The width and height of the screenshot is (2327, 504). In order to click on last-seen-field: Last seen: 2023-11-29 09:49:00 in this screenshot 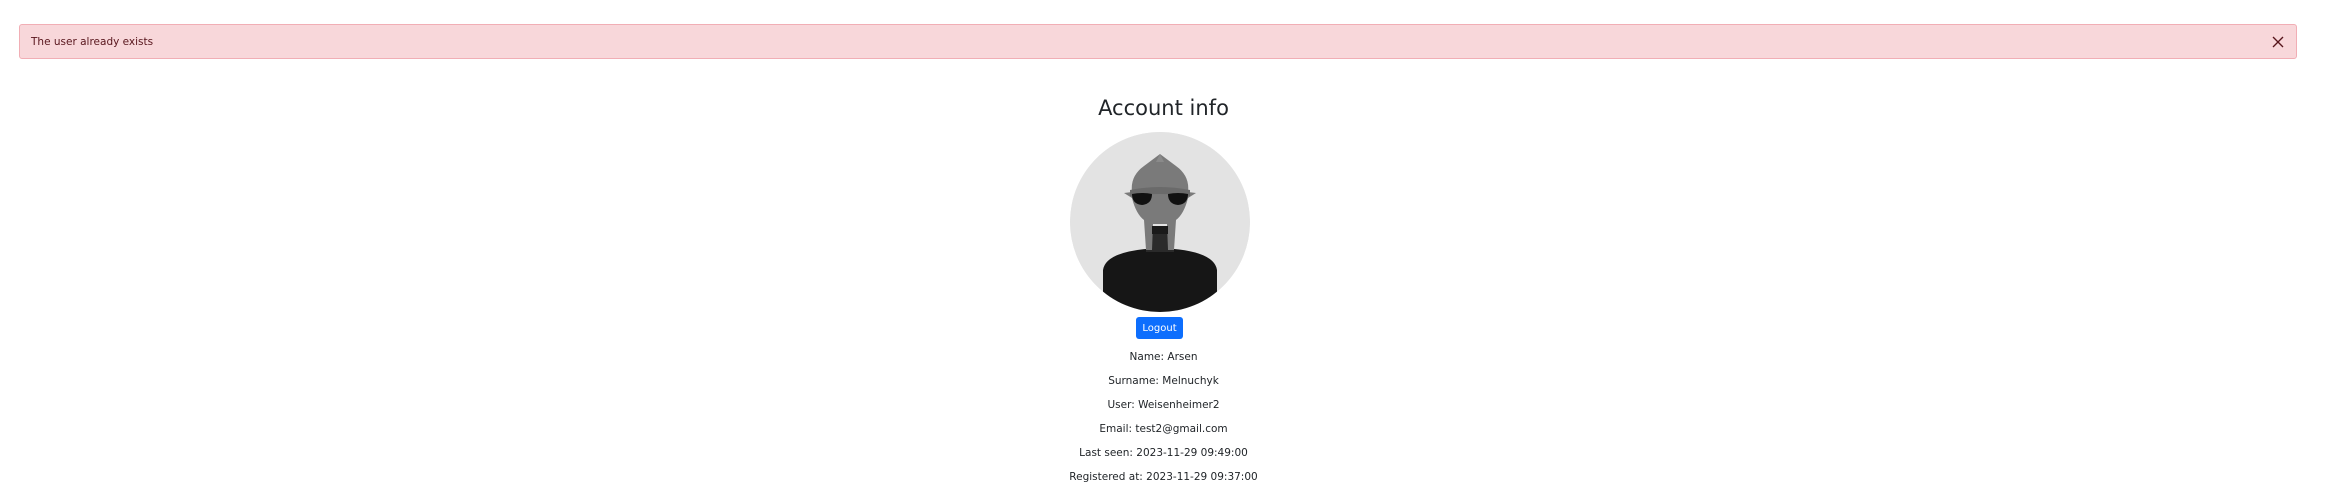, I will do `click(1163, 453)`.